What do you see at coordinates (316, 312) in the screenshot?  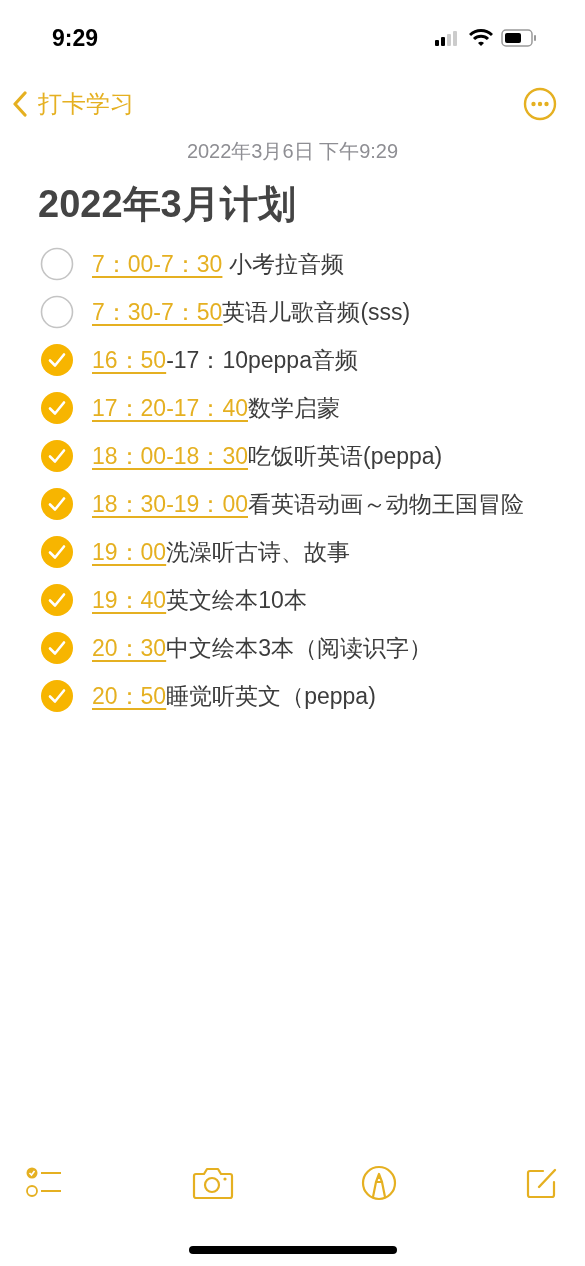 I see `item-text: 英语儿歌音频(sss)` at bounding box center [316, 312].